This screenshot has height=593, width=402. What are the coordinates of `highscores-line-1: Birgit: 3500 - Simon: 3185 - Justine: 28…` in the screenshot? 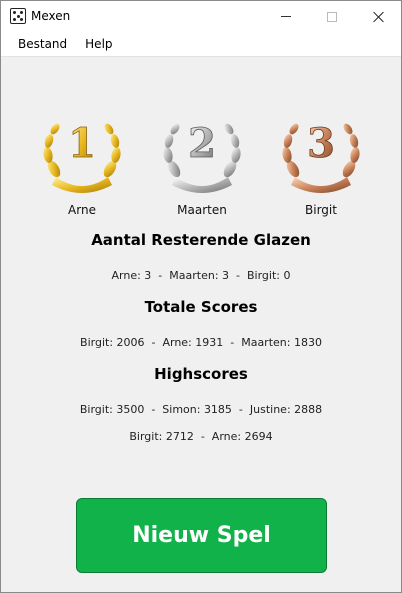 It's located at (201, 409).